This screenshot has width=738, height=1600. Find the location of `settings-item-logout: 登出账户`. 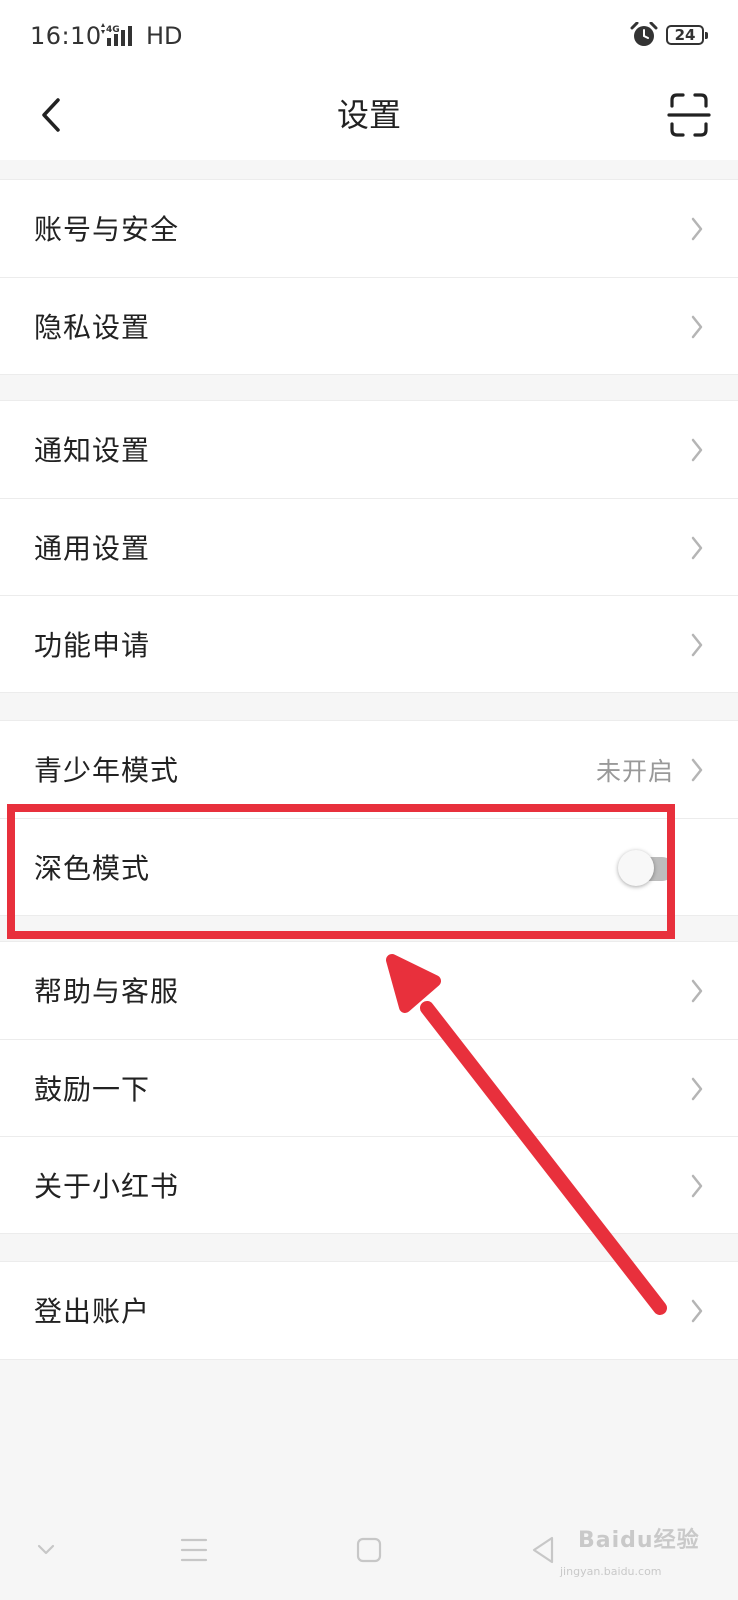

settings-item-logout: 登出账户 is located at coordinates (369, 1310).